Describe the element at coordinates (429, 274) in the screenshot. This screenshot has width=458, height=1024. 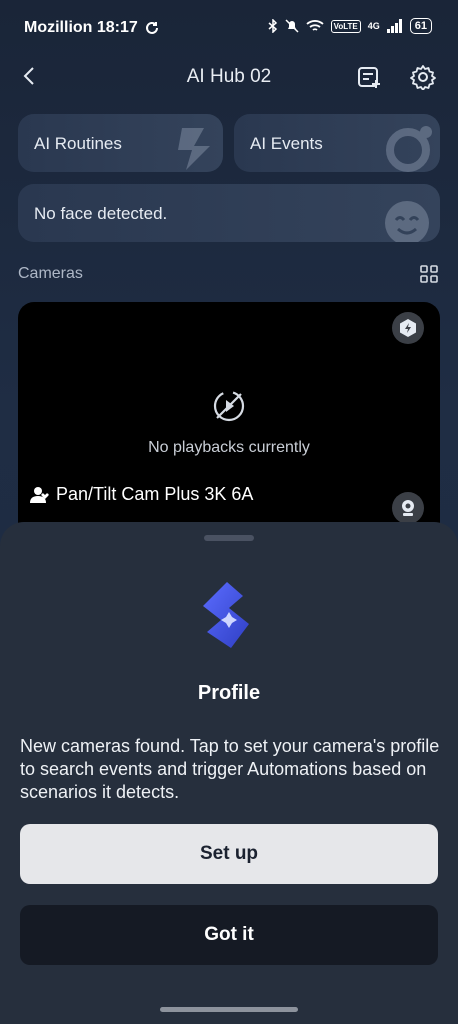
I see `grid-view-icon` at that location.